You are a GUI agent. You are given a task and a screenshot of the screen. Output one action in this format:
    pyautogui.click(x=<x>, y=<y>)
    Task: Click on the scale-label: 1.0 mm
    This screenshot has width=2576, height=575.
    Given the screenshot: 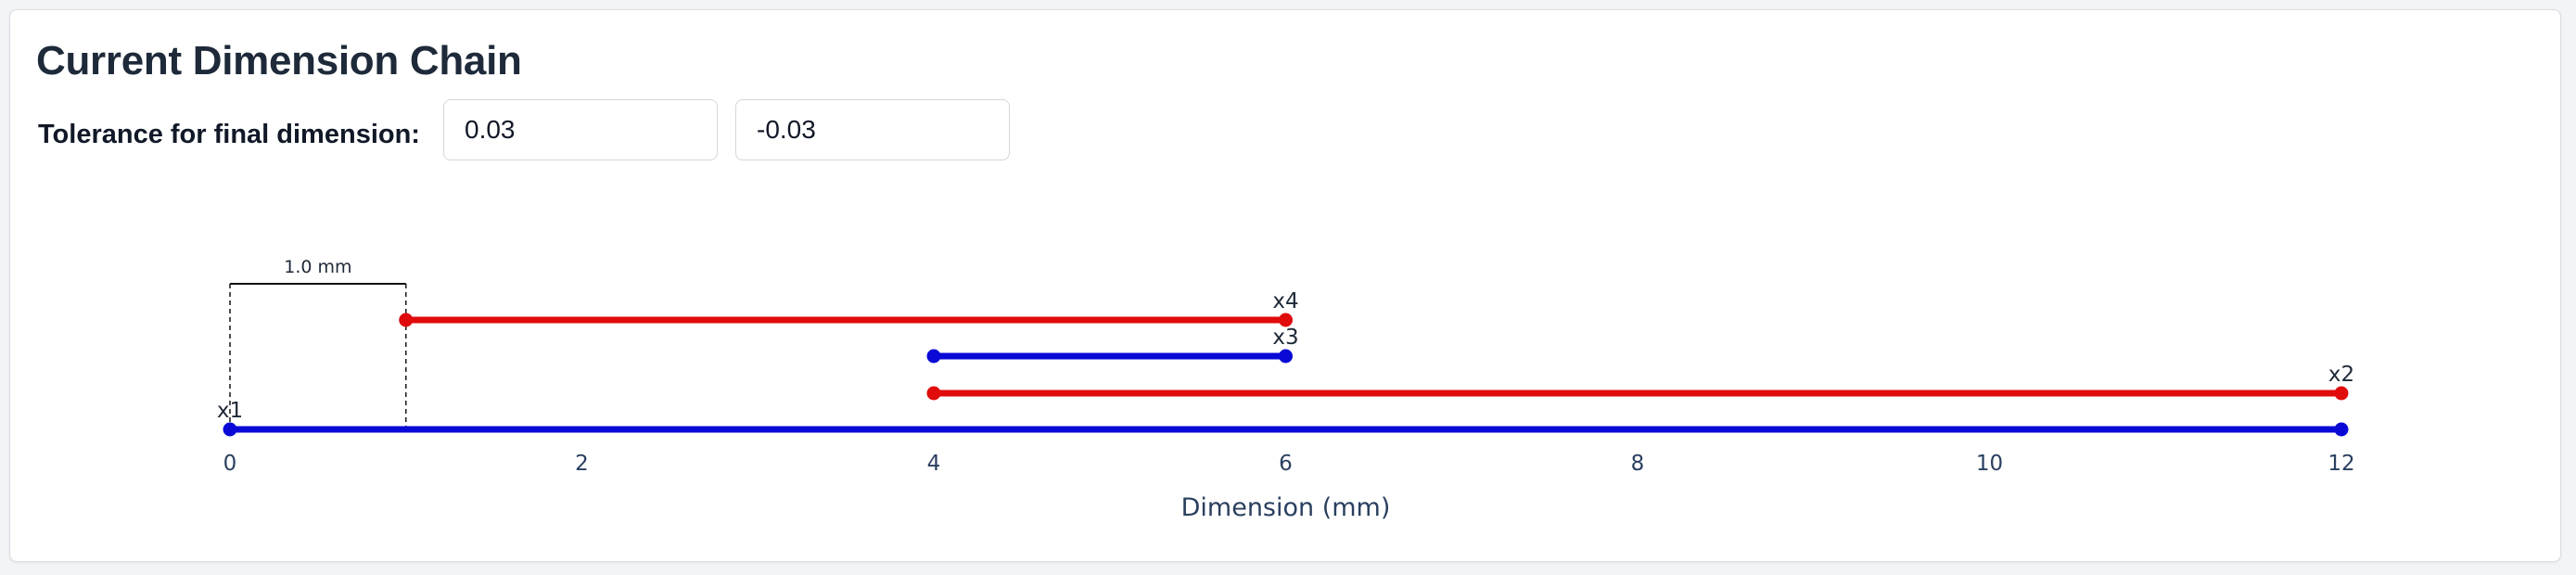 What is the action you would take?
    pyautogui.click(x=318, y=267)
    